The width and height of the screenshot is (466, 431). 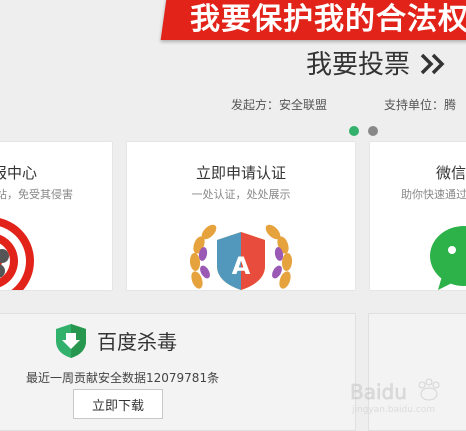 I want to click on antivirus-name: 百度杀毒, so click(x=137, y=342).